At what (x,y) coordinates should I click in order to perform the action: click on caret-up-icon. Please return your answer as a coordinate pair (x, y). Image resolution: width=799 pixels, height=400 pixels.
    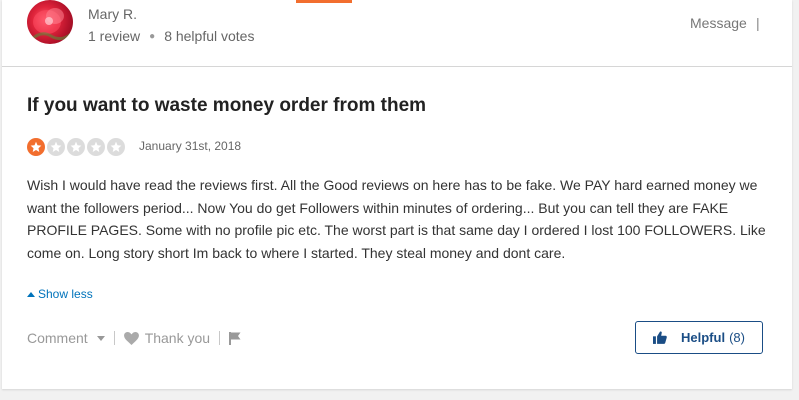
    Looking at the image, I should click on (31, 294).